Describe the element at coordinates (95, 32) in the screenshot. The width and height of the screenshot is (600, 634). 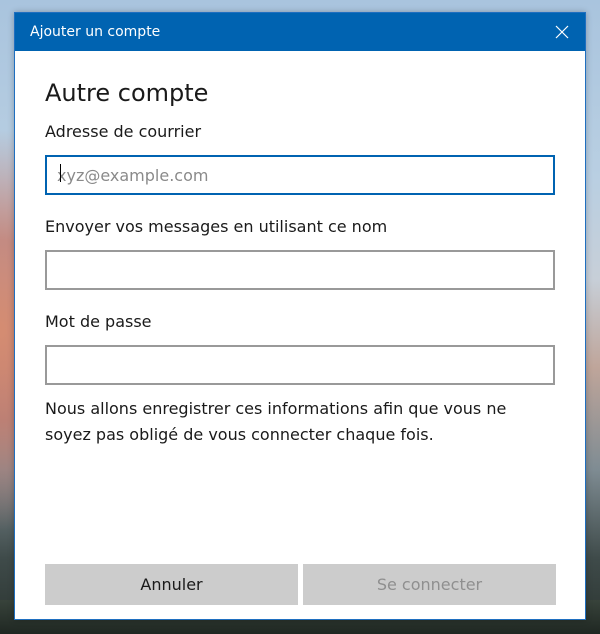
I see `dialog-title: Ajouter un compte` at that location.